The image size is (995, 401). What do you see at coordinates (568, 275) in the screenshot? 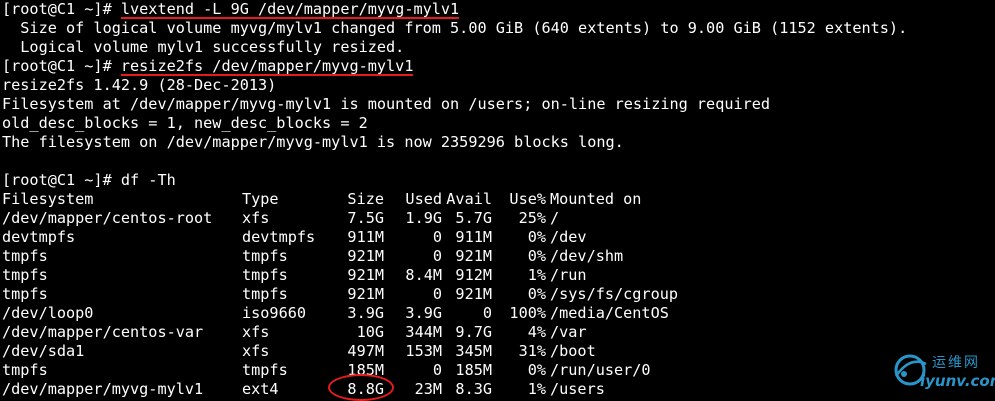
I see `df-table-cell: /run` at bounding box center [568, 275].